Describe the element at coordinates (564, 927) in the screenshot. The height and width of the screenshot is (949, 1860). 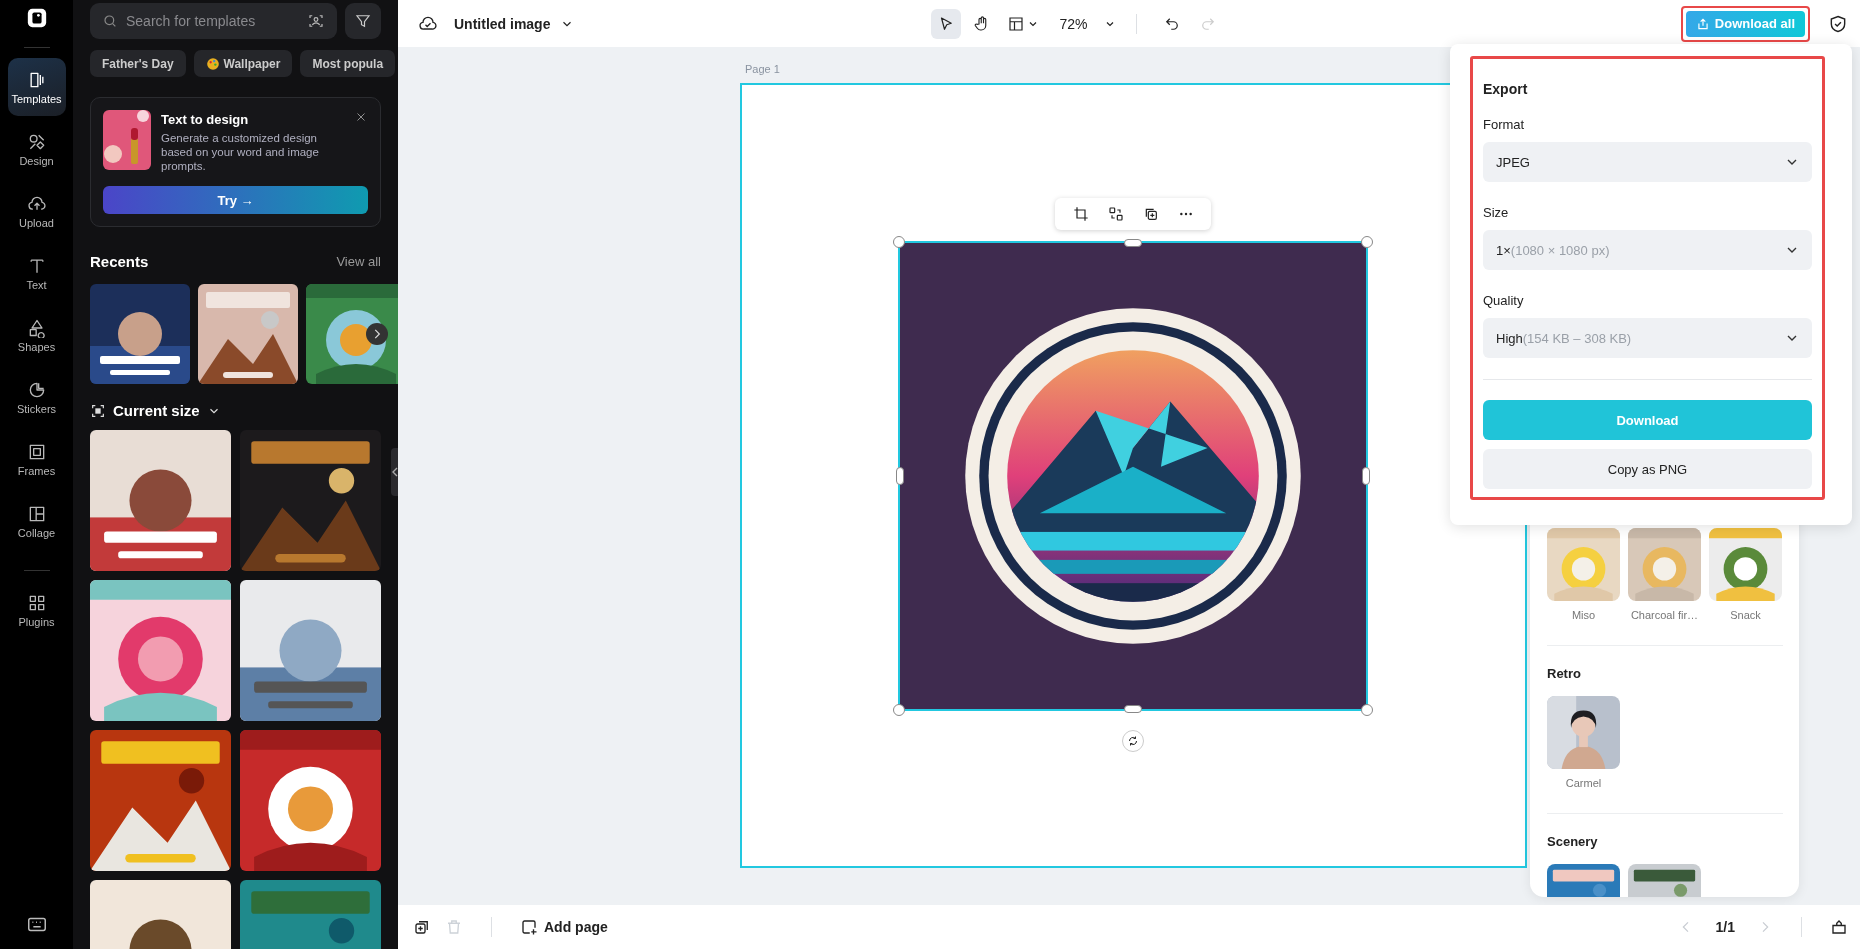
I see `add-page-button: Add page` at that location.